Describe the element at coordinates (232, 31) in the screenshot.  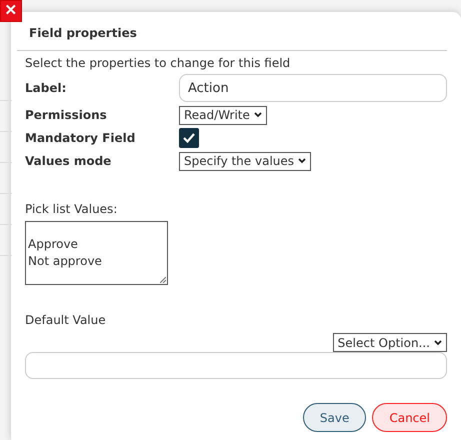
I see `dialog-title: Field properties` at that location.